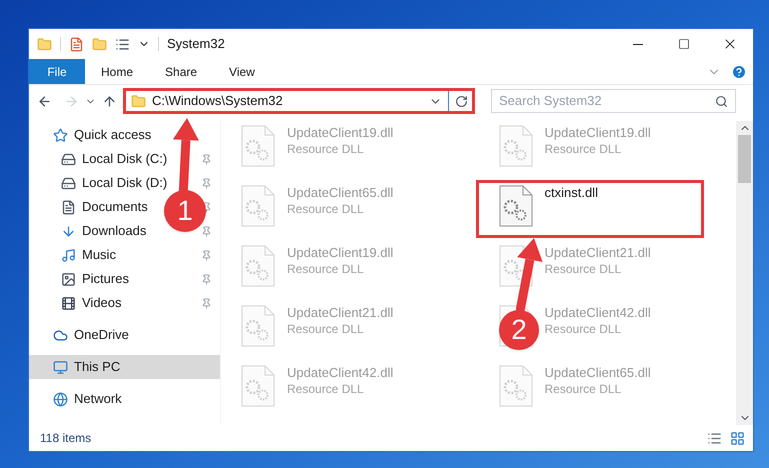 This screenshot has height=468, width=769. What do you see at coordinates (44, 101) in the screenshot?
I see `back-icon` at bounding box center [44, 101].